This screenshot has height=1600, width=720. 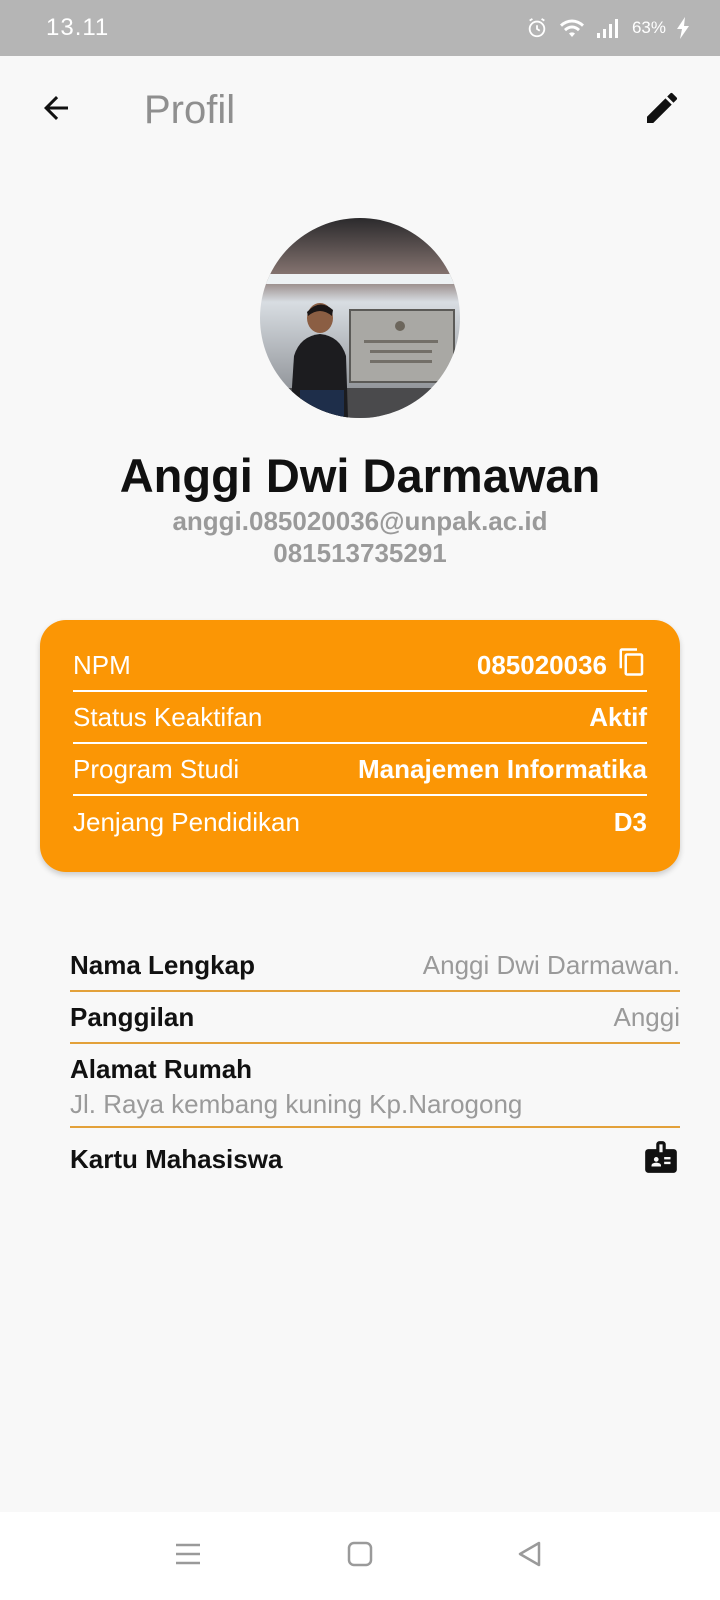 I want to click on detail-full-name: Nama Lengkap Anggi Dwi Darmawan., so click(x=375, y=966).